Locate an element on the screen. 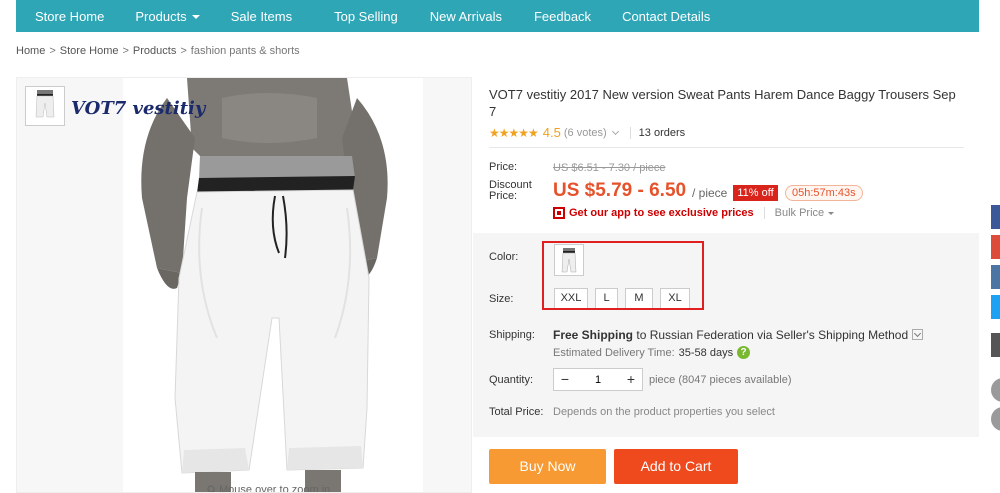 This screenshot has height=493, width=1000. quantity-decrease-button: − is located at coordinates (565, 379).